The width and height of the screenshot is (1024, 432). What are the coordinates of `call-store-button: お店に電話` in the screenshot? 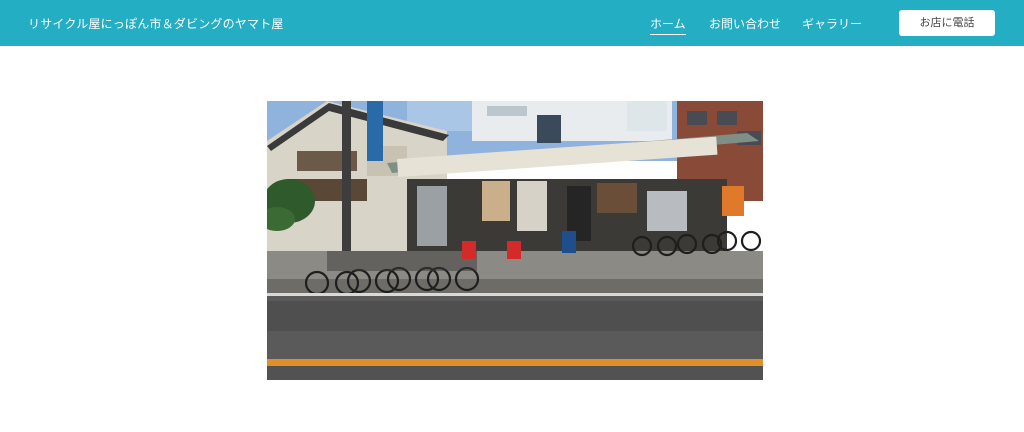 It's located at (947, 23).